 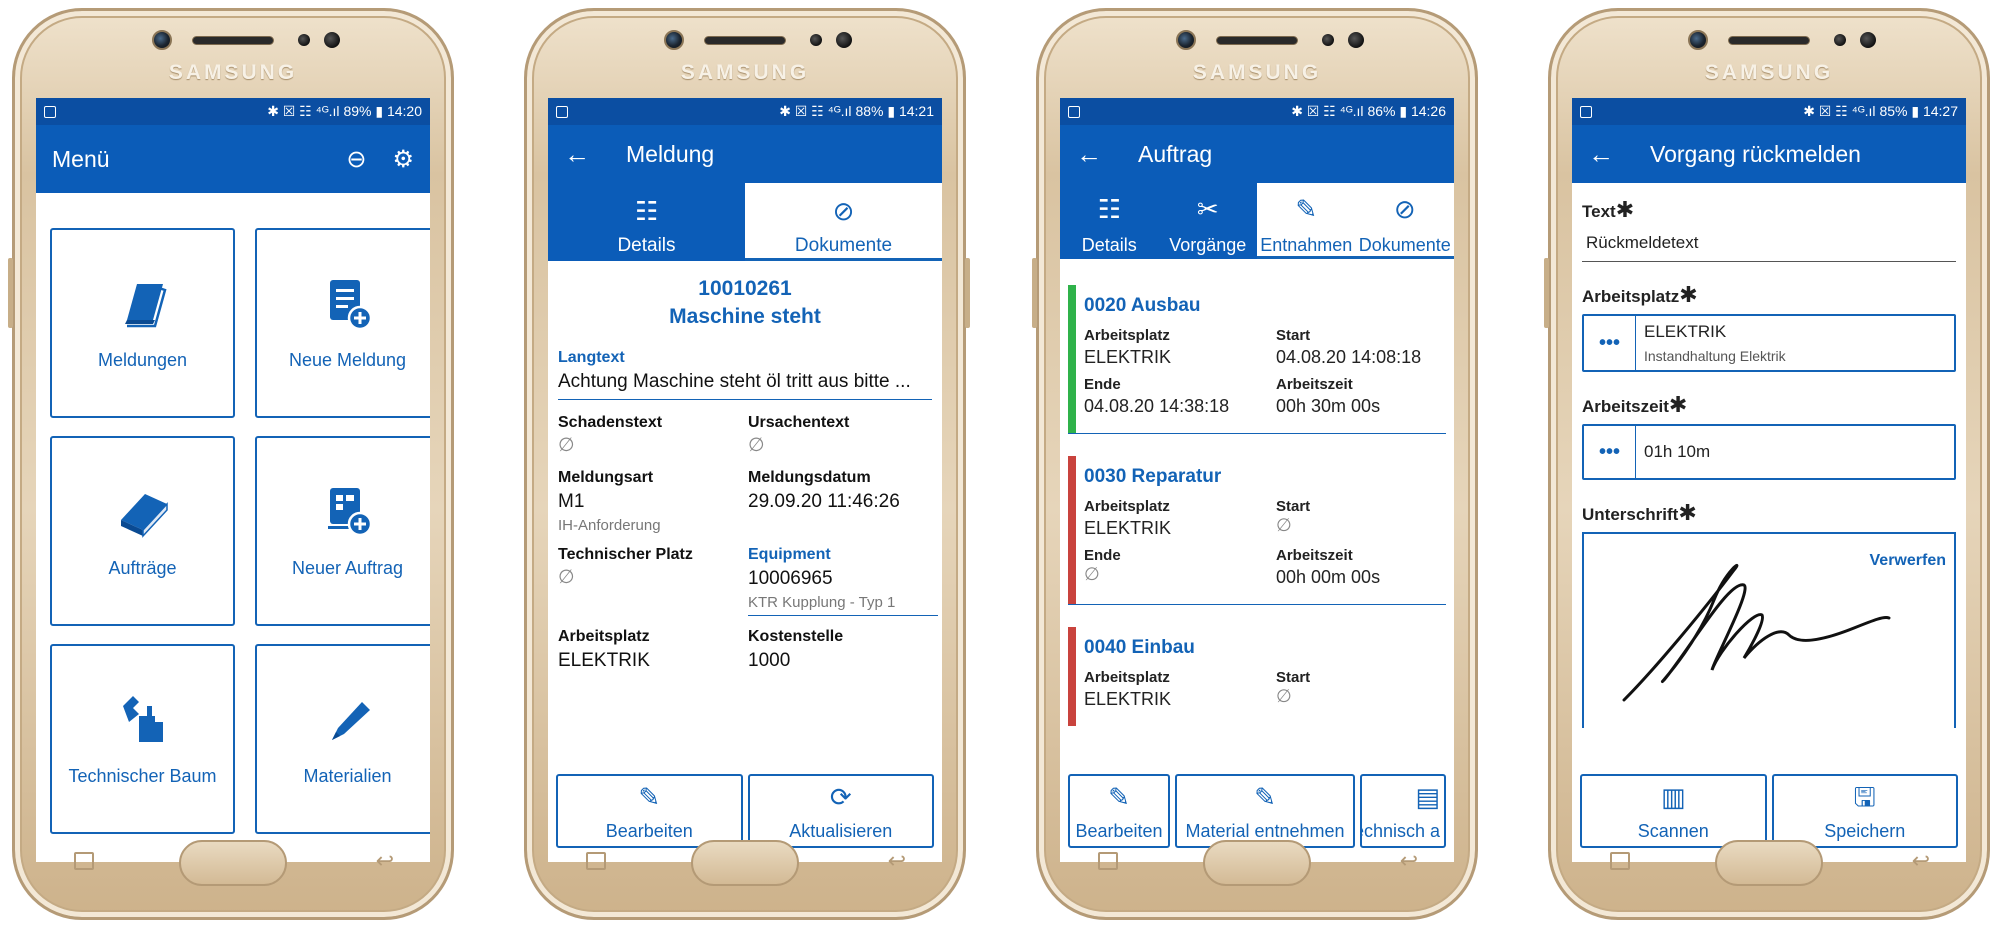 What do you see at coordinates (670, 153) in the screenshot?
I see `page-title: Meldung` at bounding box center [670, 153].